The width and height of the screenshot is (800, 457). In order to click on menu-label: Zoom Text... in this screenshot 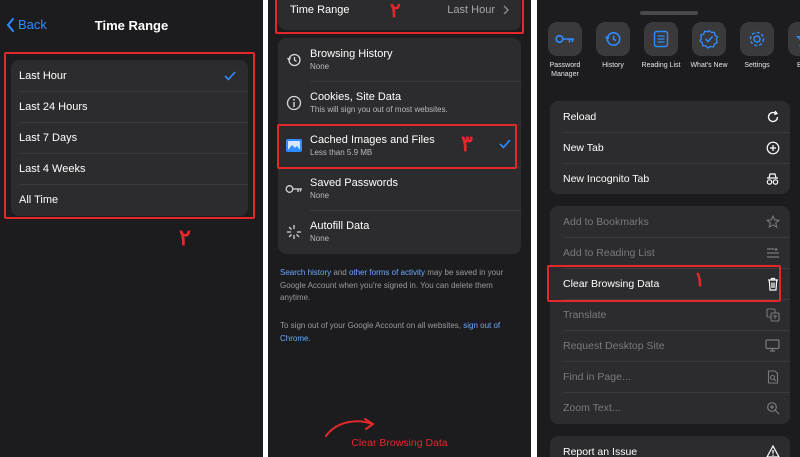, I will do `click(592, 407)`.